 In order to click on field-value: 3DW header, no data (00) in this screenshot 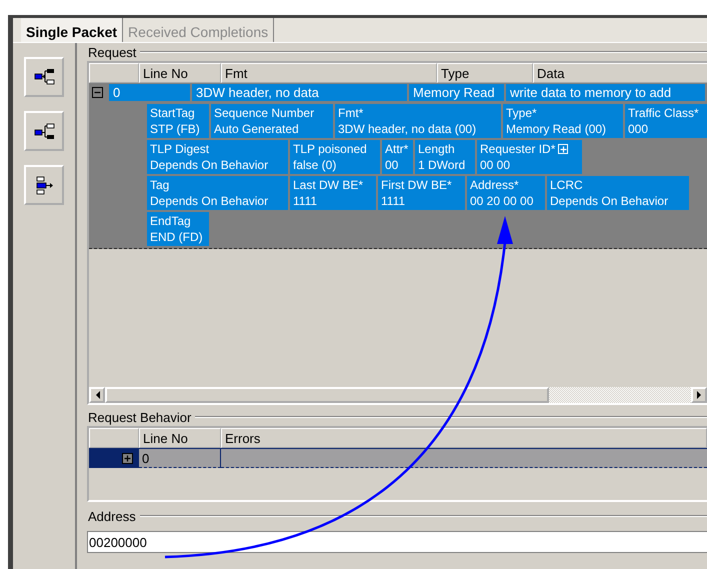, I will do `click(408, 129)`.